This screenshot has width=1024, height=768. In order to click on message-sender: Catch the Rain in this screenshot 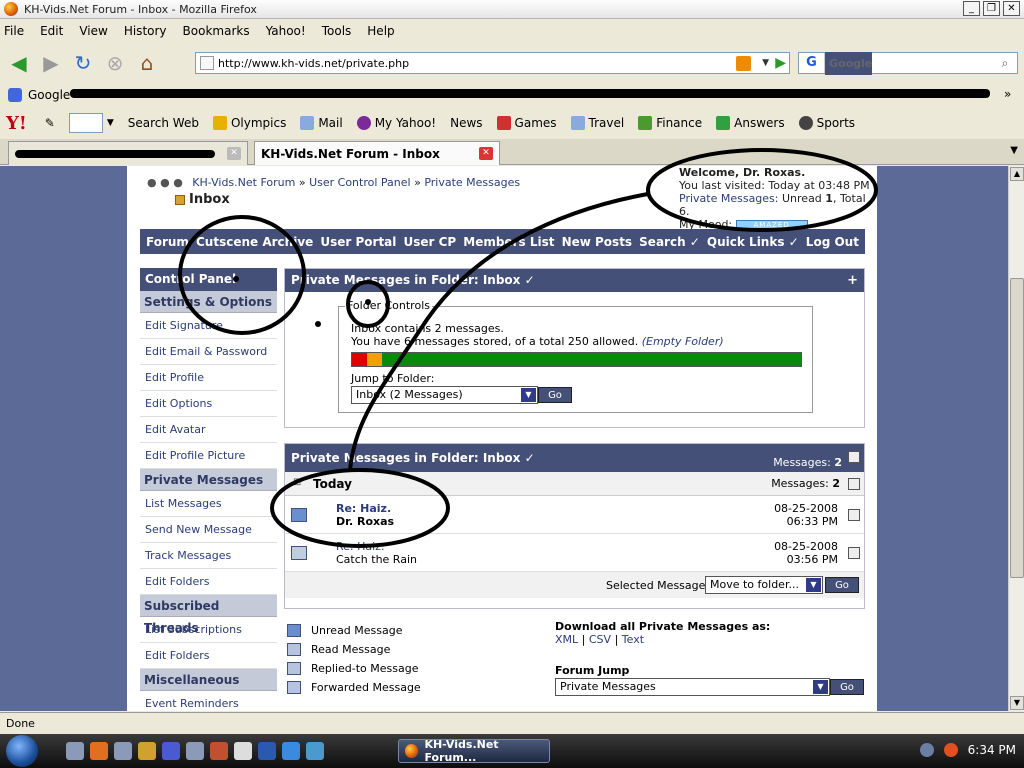, I will do `click(376, 559)`.